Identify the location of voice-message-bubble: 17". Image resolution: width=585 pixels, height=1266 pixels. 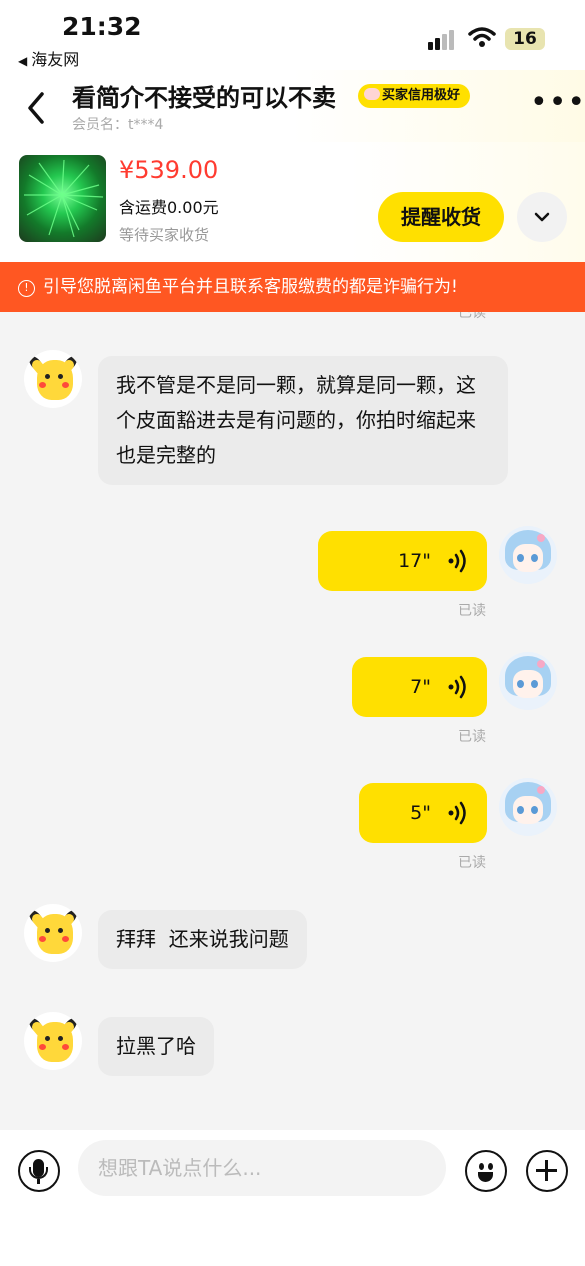
(402, 561).